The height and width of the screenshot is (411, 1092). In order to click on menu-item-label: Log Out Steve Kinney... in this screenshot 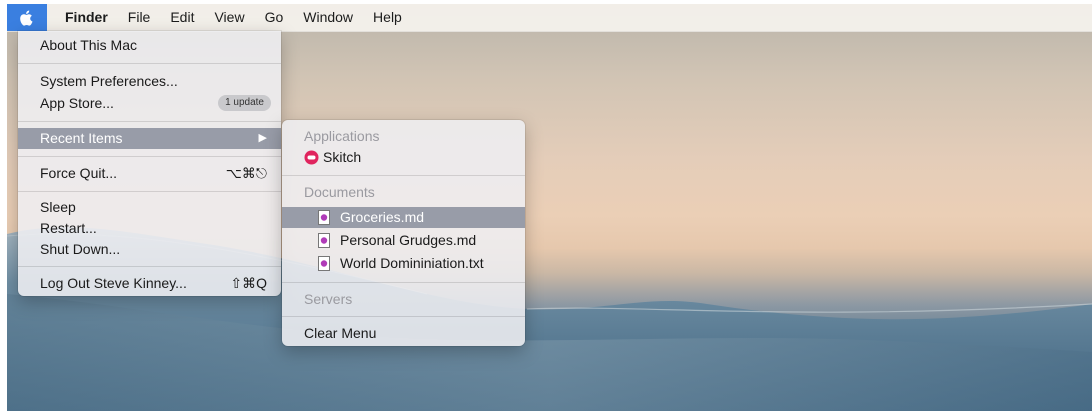, I will do `click(113, 283)`.